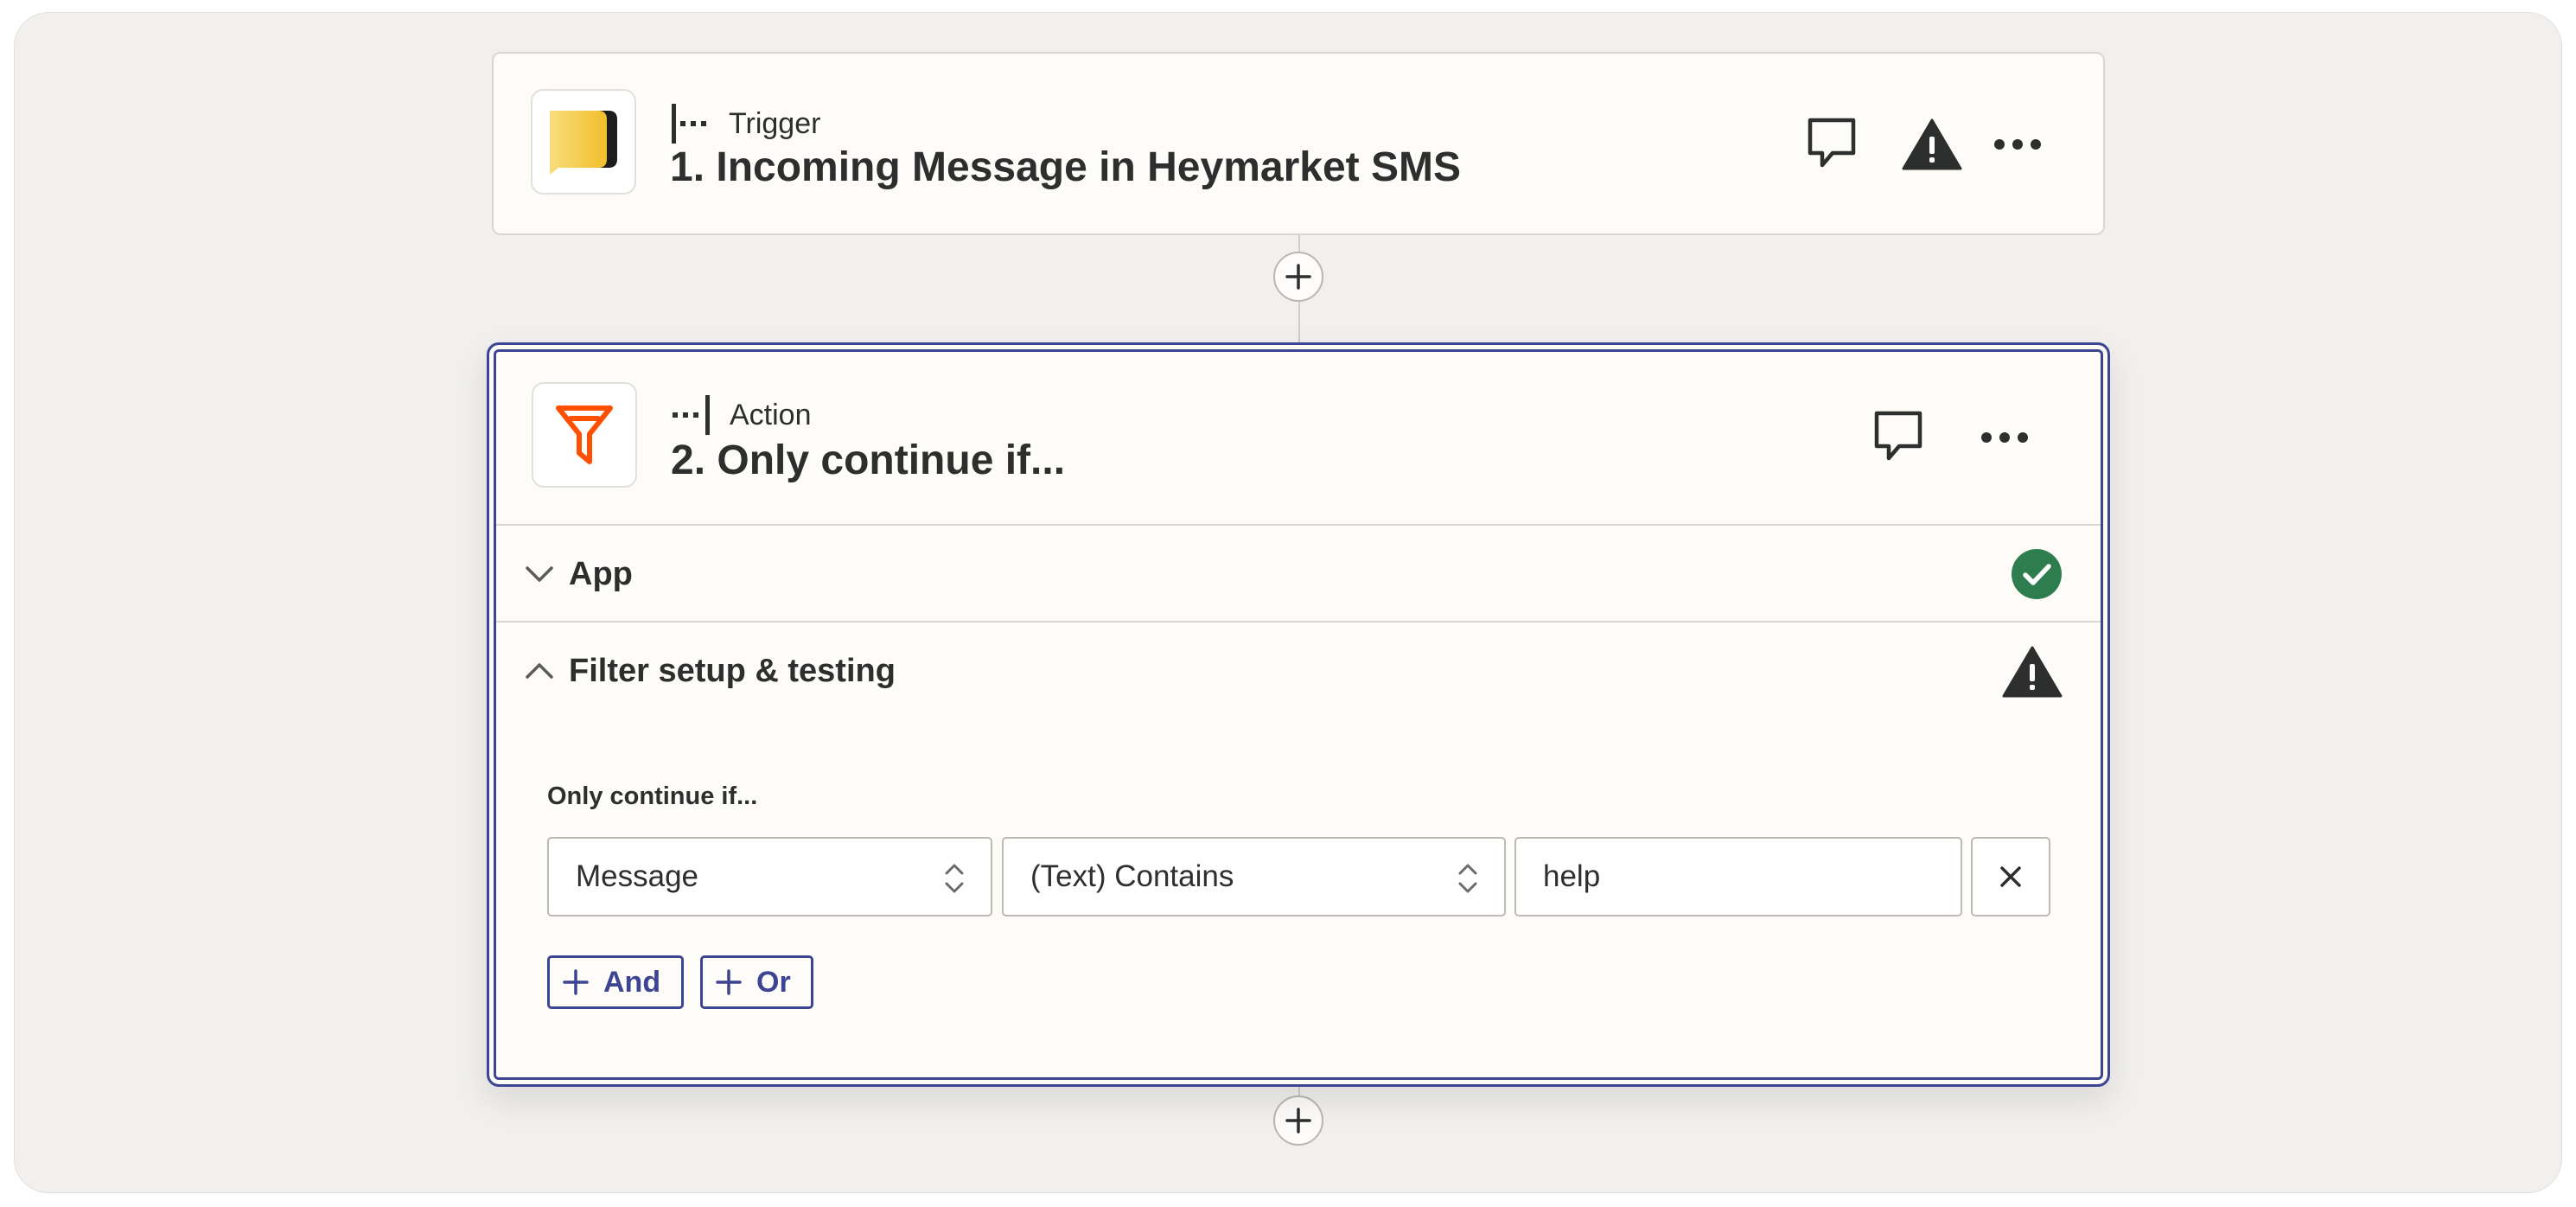  I want to click on condition-select-value: (Text) Contains, so click(1132, 876).